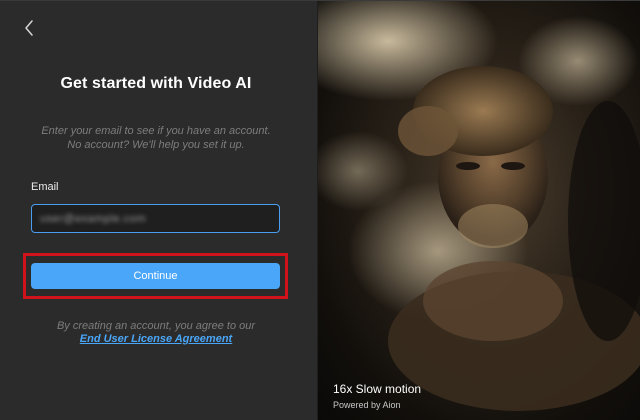  What do you see at coordinates (367, 405) in the screenshot?
I see `caption-subtitle: Powered by Aion` at bounding box center [367, 405].